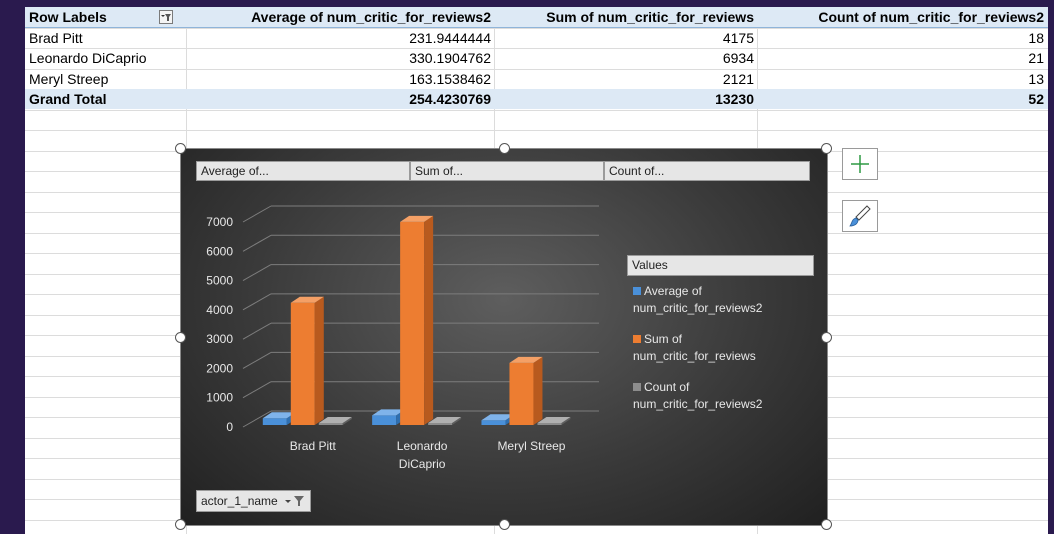  What do you see at coordinates (166, 17) in the screenshot?
I see `row-labels-filter-icon` at bounding box center [166, 17].